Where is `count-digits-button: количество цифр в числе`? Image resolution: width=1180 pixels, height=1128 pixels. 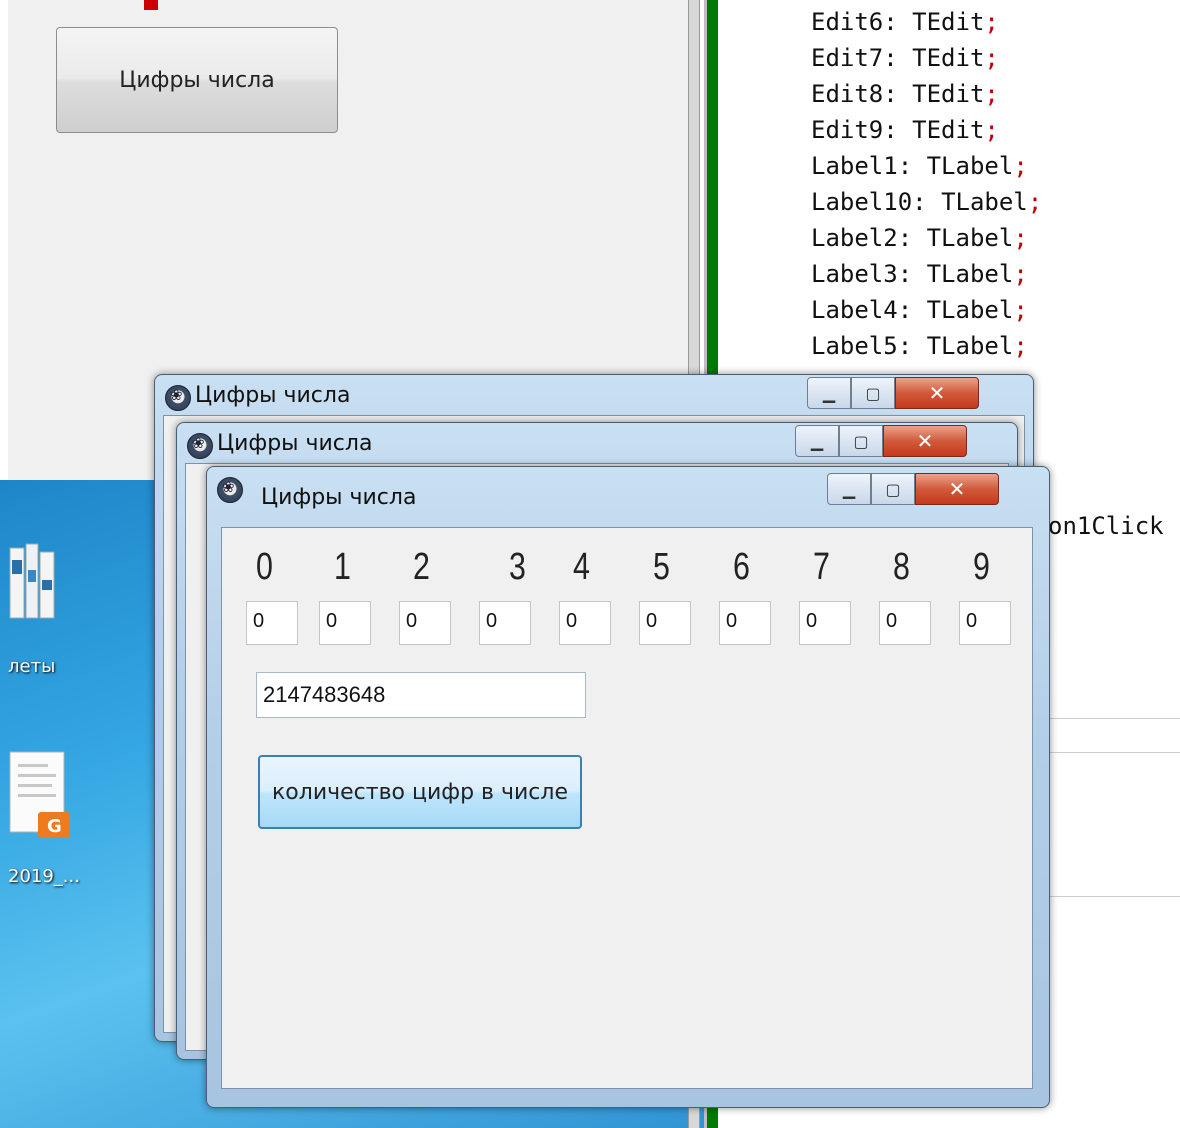
count-digits-button: количество цифр в числе is located at coordinates (420, 792).